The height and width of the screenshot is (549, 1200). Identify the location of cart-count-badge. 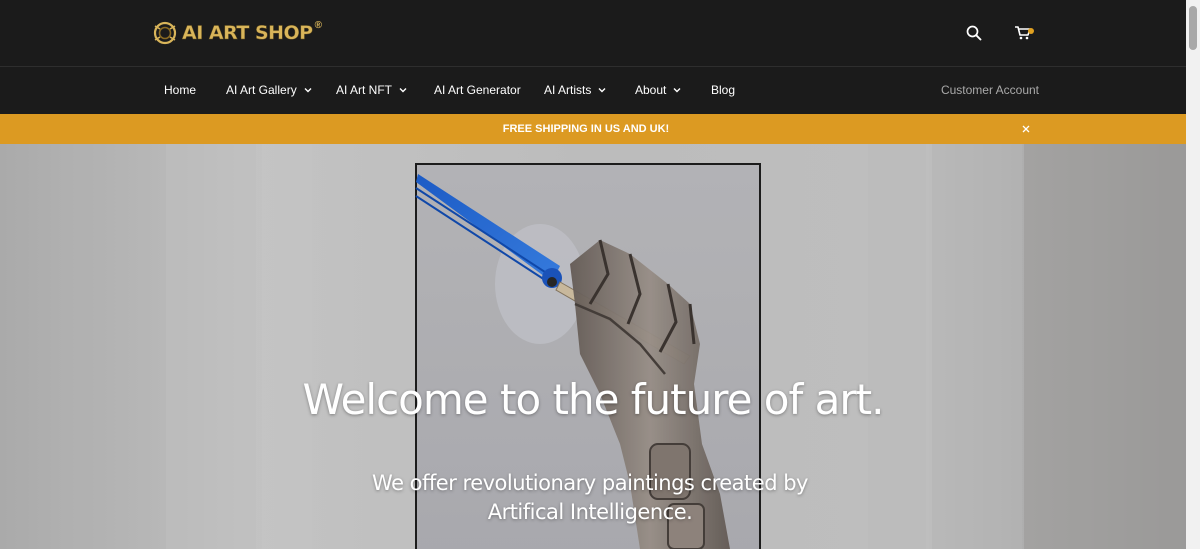
(1031, 31).